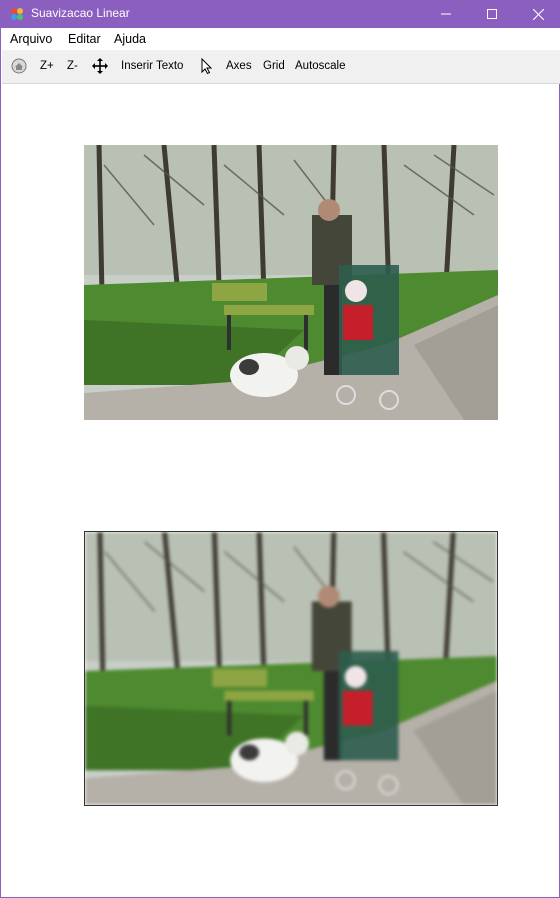  I want to click on maximize-icon, so click(492, 14).